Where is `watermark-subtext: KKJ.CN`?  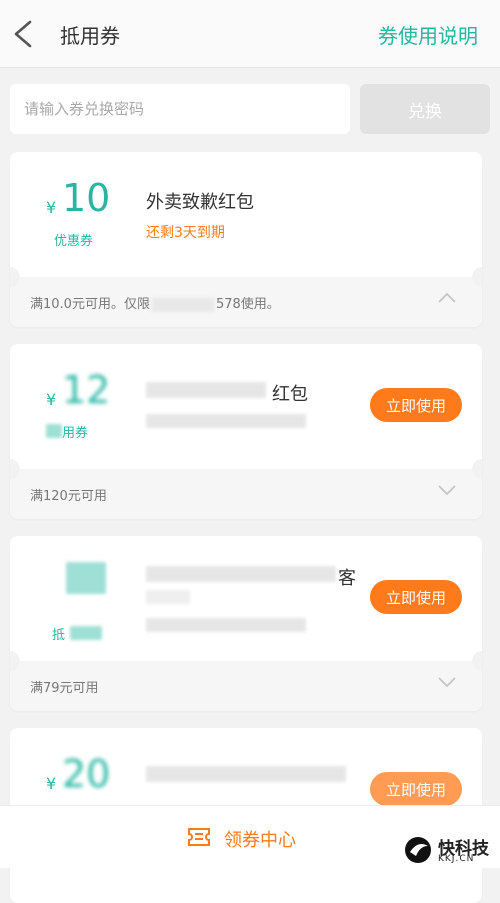 watermark-subtext: KKJ.CN is located at coordinates (456, 859).